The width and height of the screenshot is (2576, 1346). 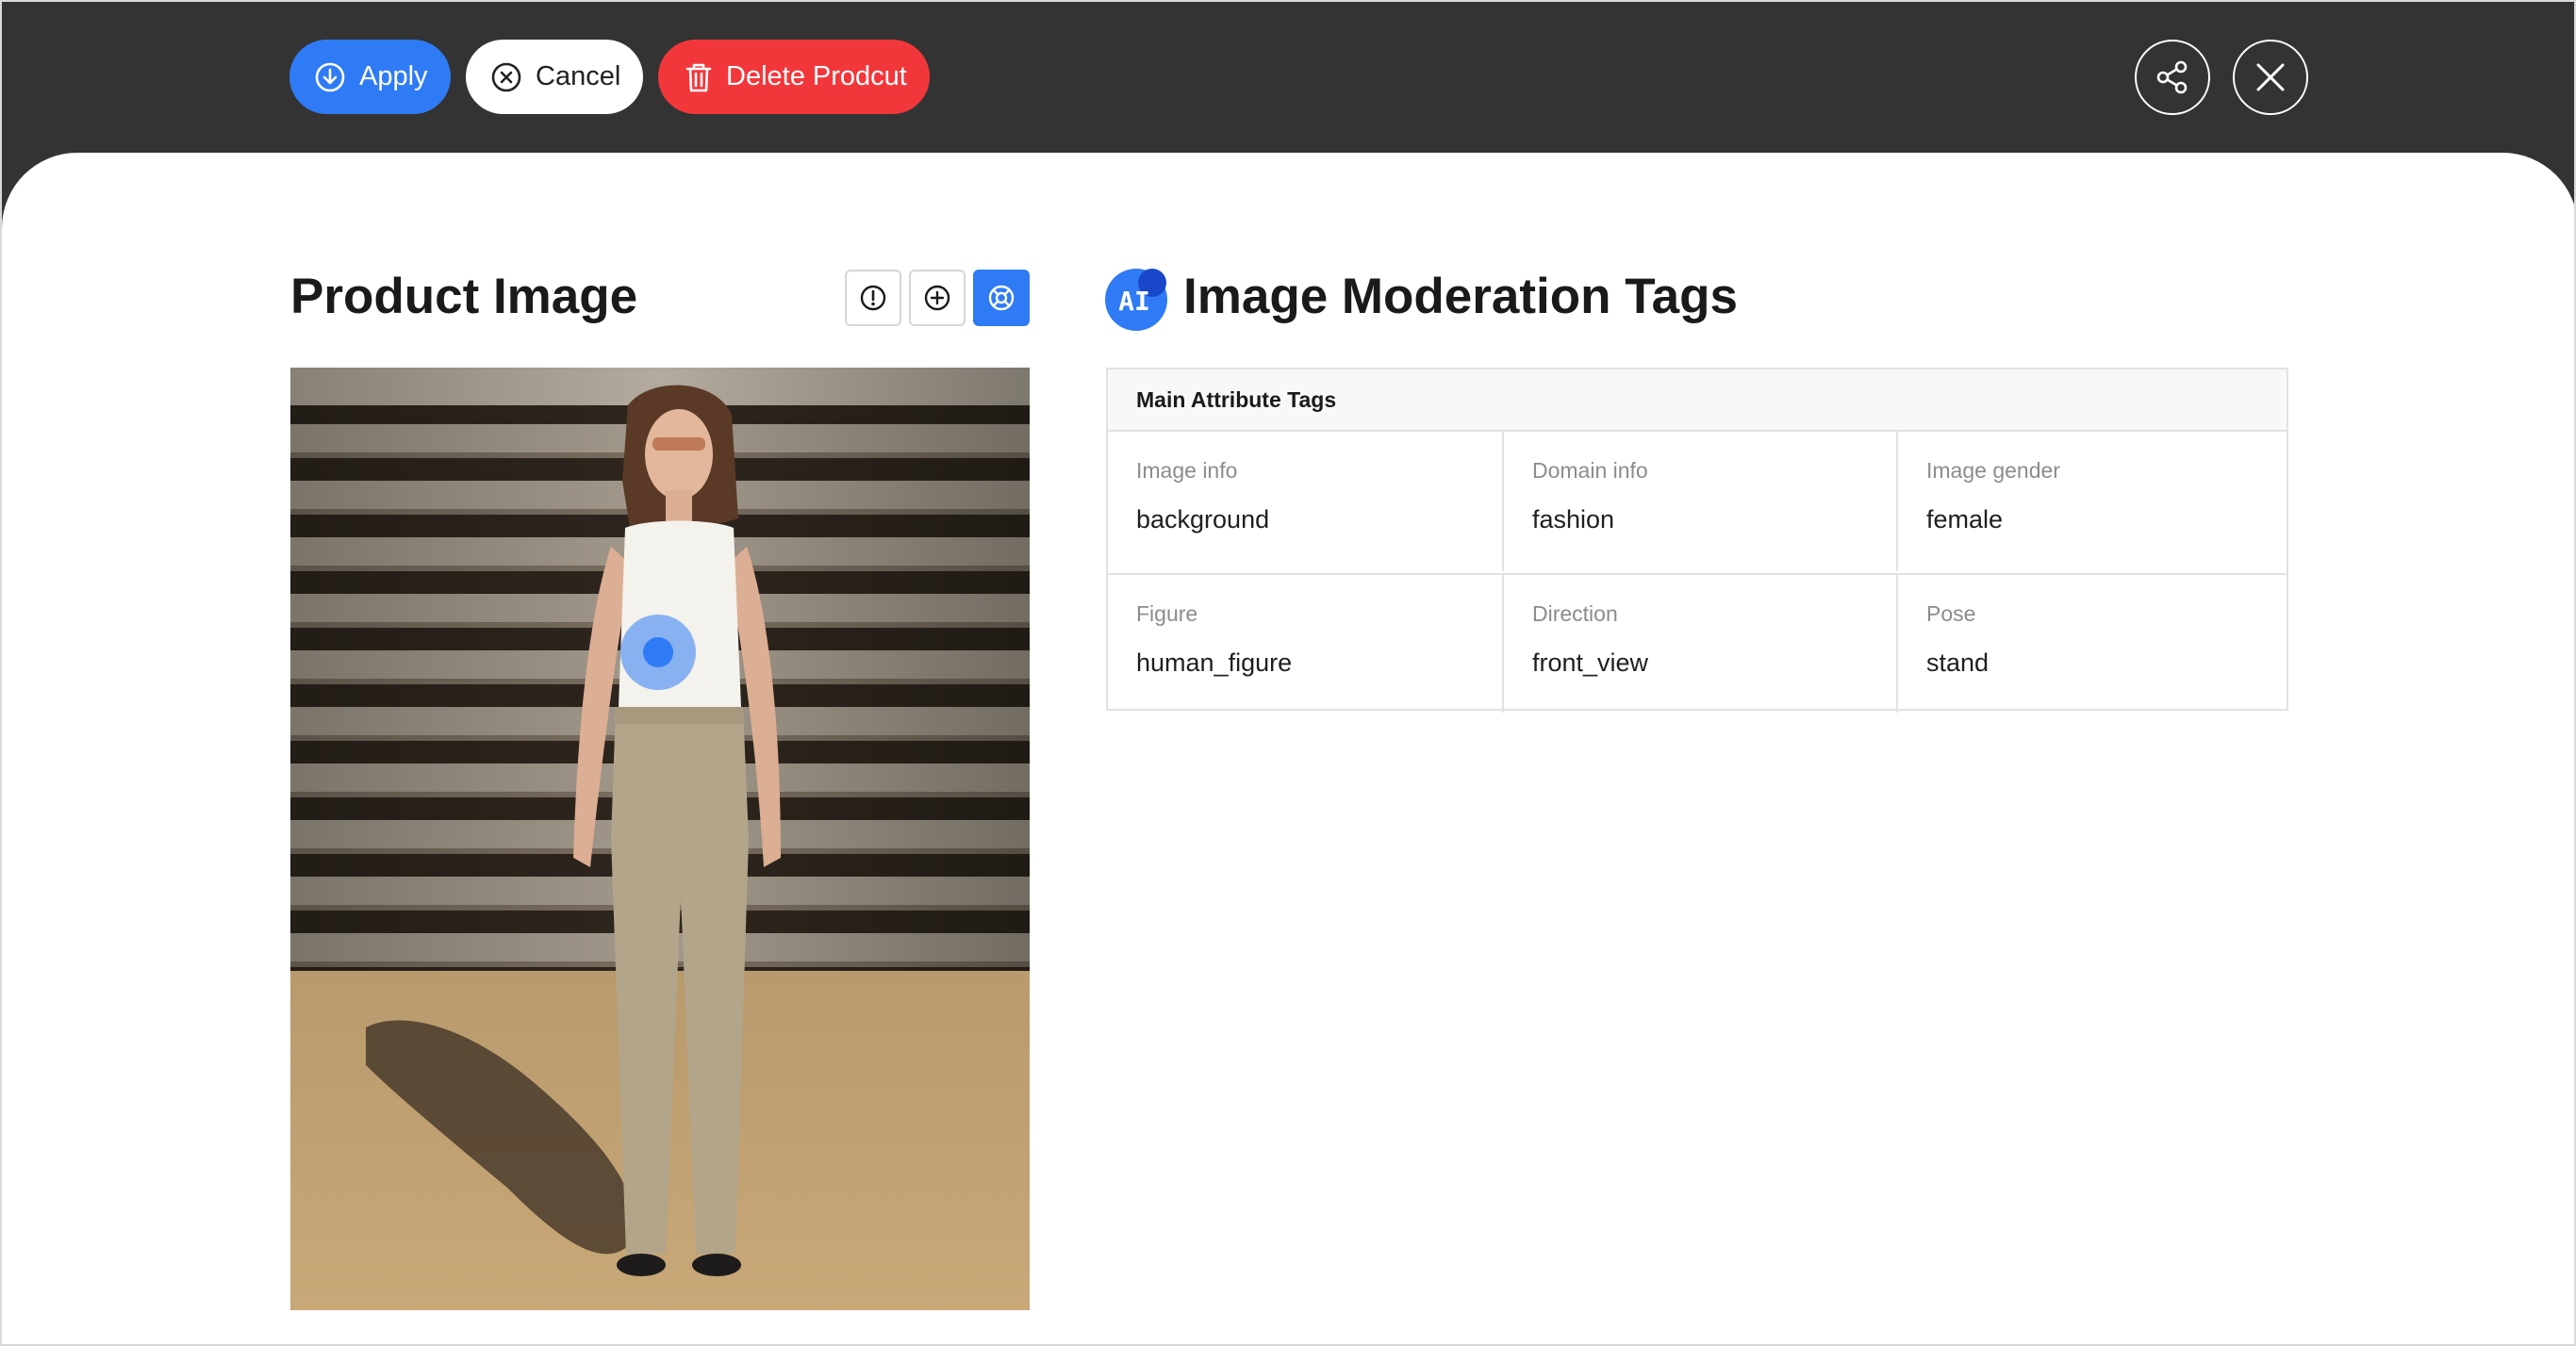 I want to click on tag-cell-domain-info: Domain info fashion, so click(x=1699, y=501).